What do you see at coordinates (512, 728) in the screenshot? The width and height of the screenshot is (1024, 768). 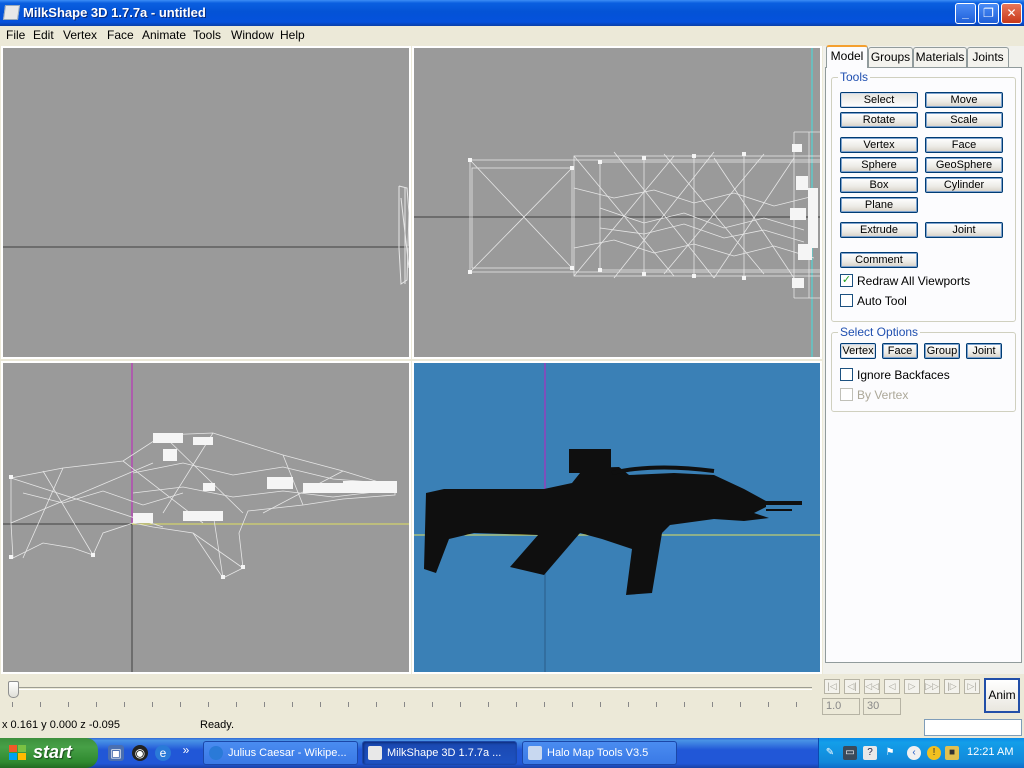 I see `status-bar: x 0.161 y 0.000 z -0.095 Ready.` at bounding box center [512, 728].